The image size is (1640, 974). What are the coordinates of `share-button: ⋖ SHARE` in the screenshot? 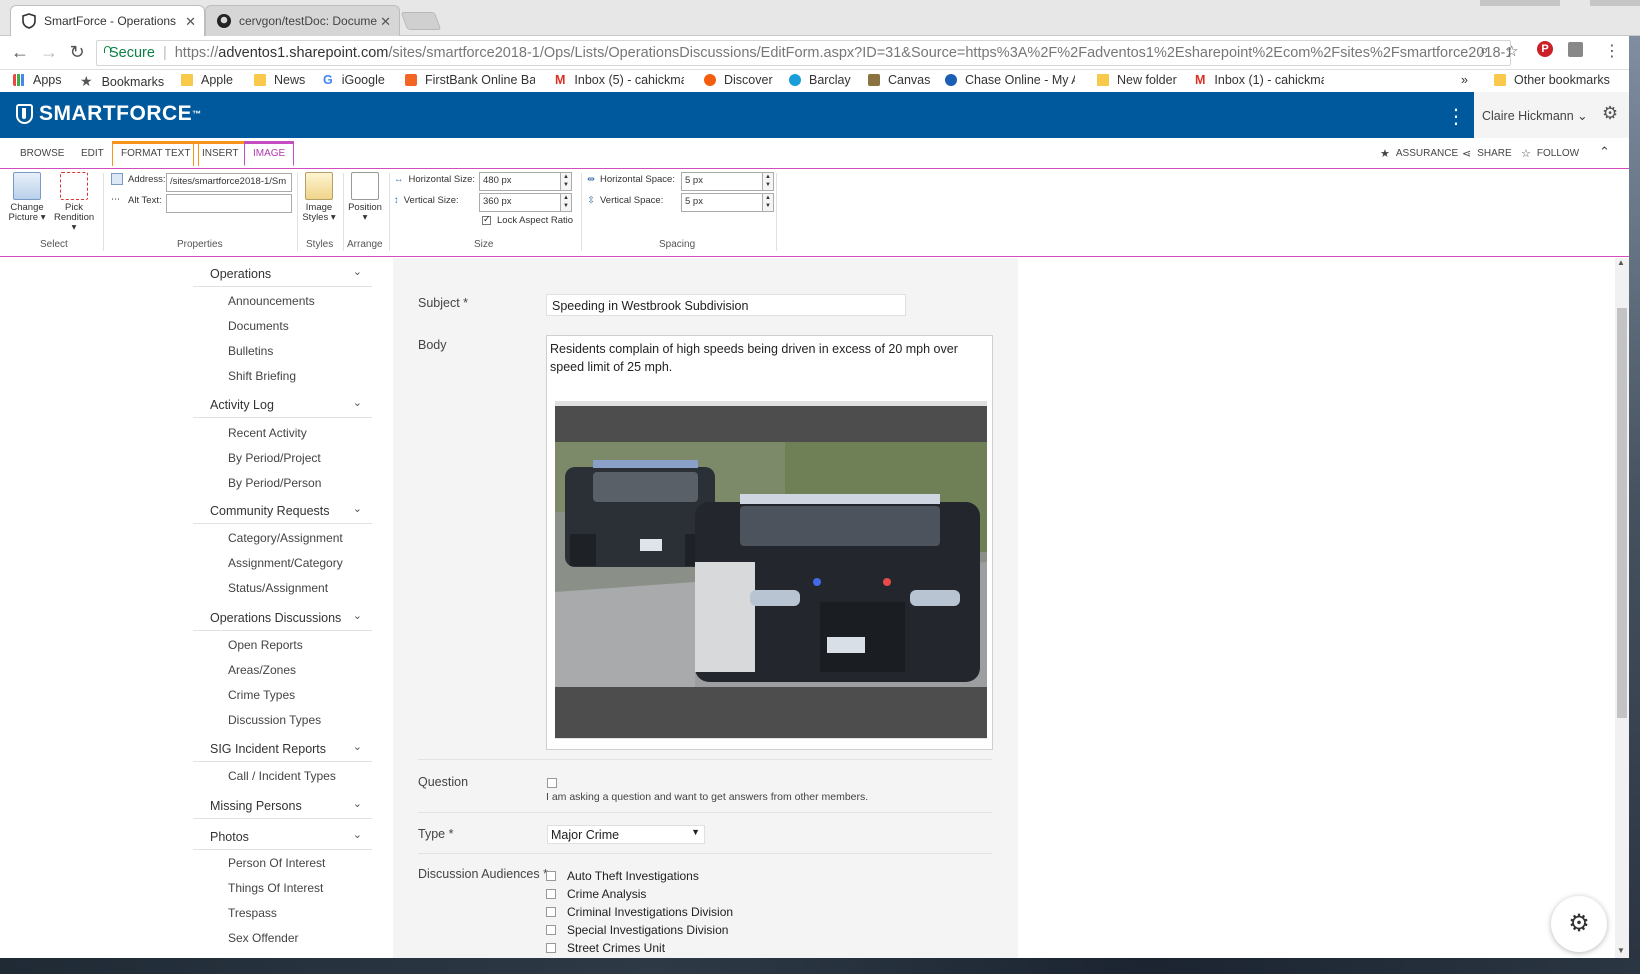 It's located at (1487, 153).